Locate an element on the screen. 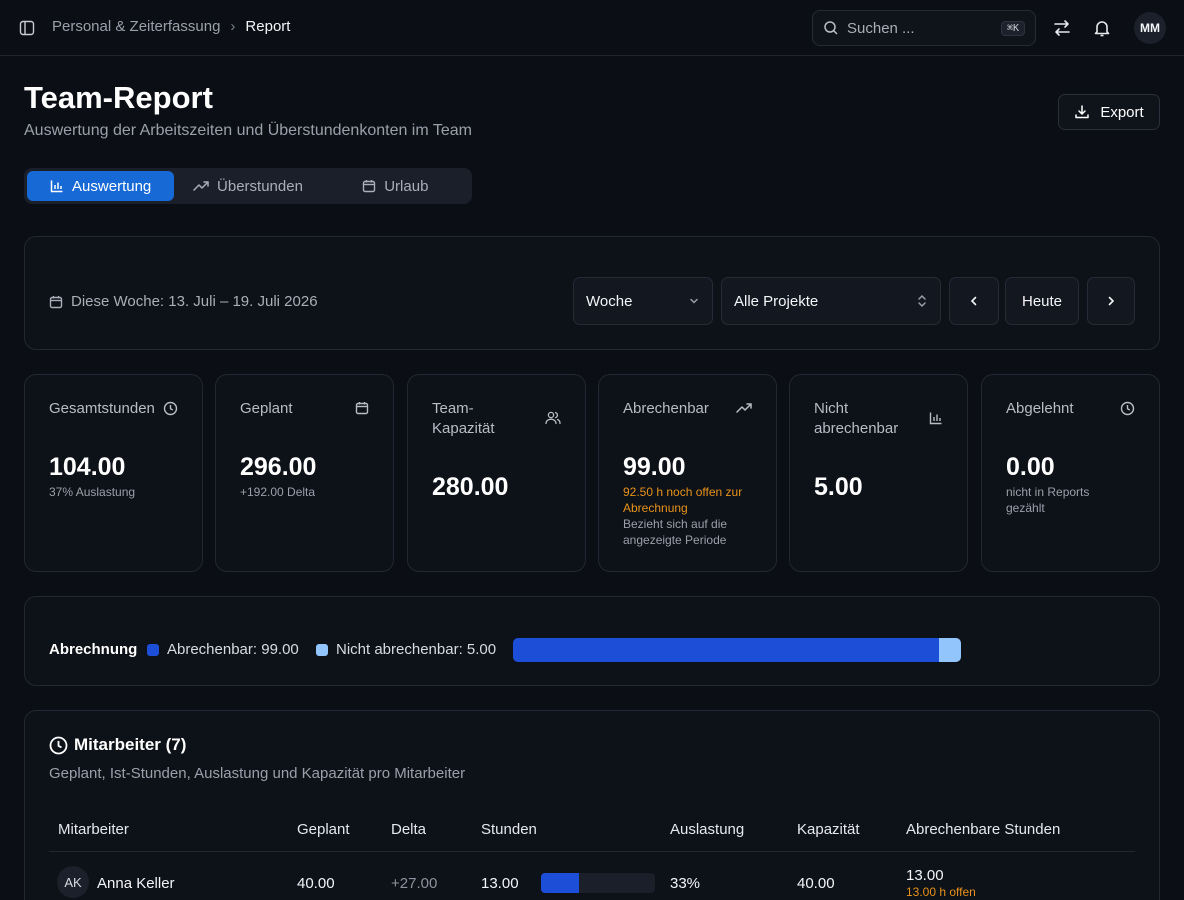 Image resolution: width=1184 pixels, height=900 pixels. utilization: 33% is located at coordinates (685, 883).